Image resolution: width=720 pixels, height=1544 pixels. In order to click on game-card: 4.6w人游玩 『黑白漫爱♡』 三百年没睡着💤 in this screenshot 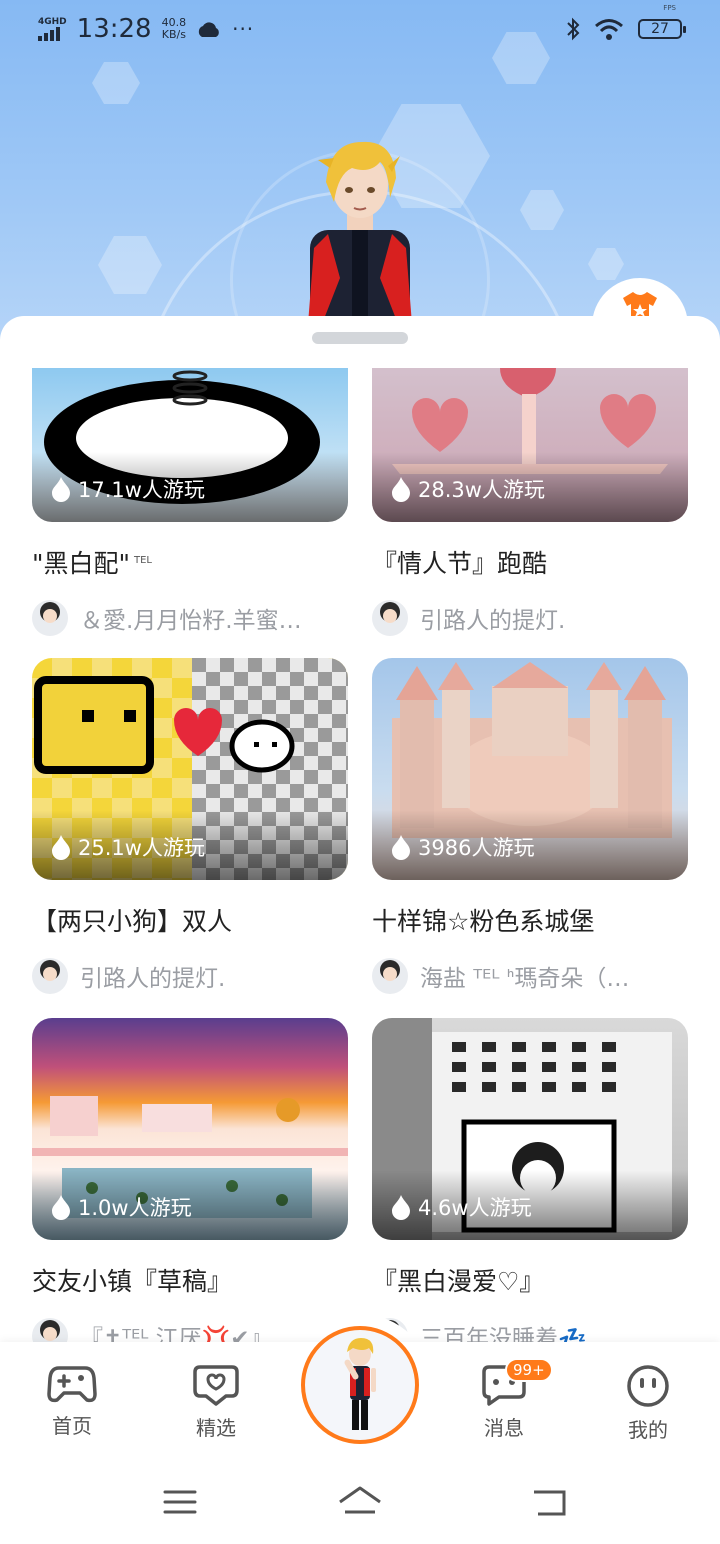, I will do `click(530, 1186)`.